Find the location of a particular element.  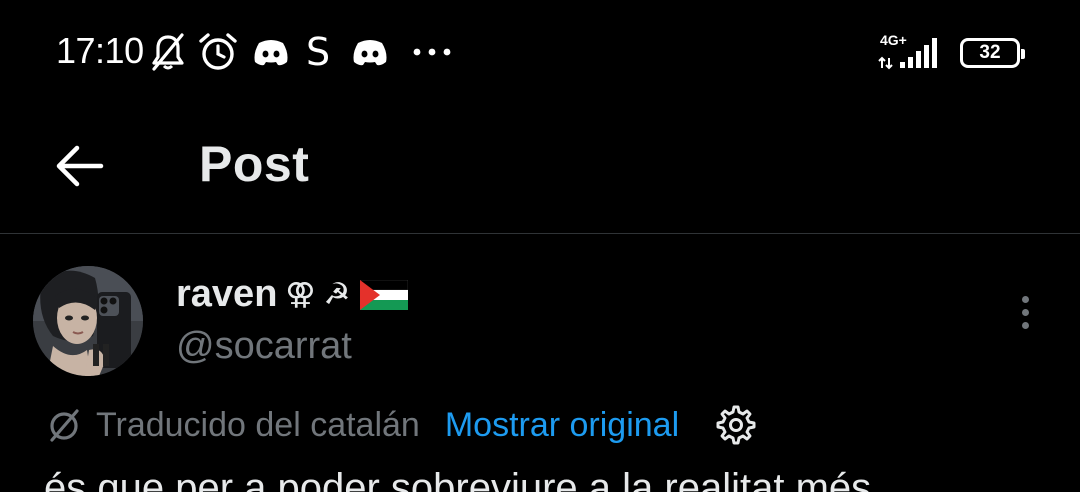

translation-row: Traducido del catalán Mostrar original is located at coordinates (400, 425).